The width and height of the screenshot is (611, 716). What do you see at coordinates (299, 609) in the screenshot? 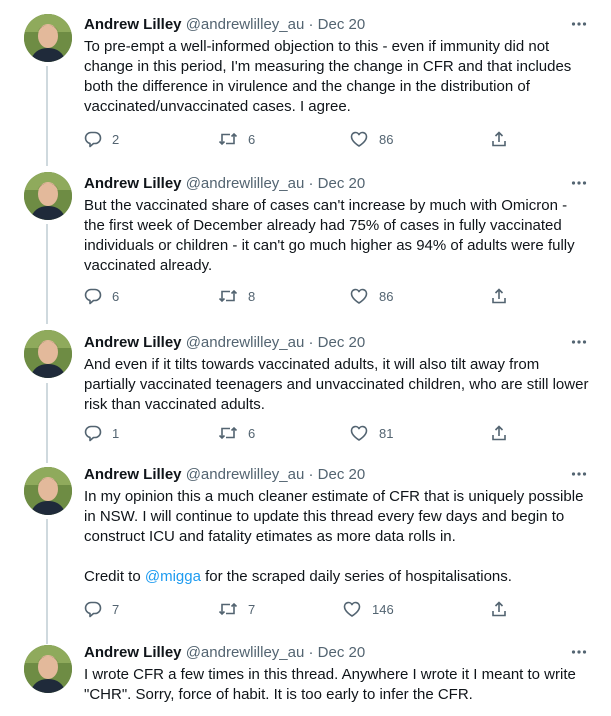
I see `tweet-actions: 7 7 146` at bounding box center [299, 609].